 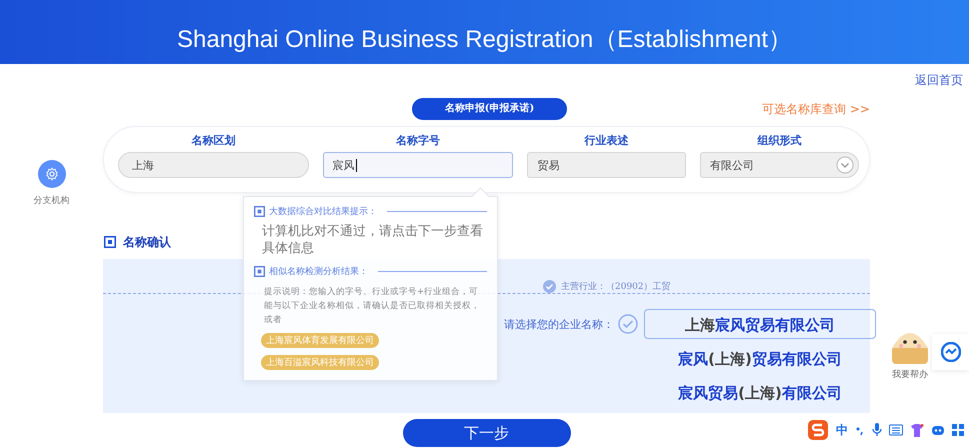 I want to click on sync-icon, so click(x=950, y=352).